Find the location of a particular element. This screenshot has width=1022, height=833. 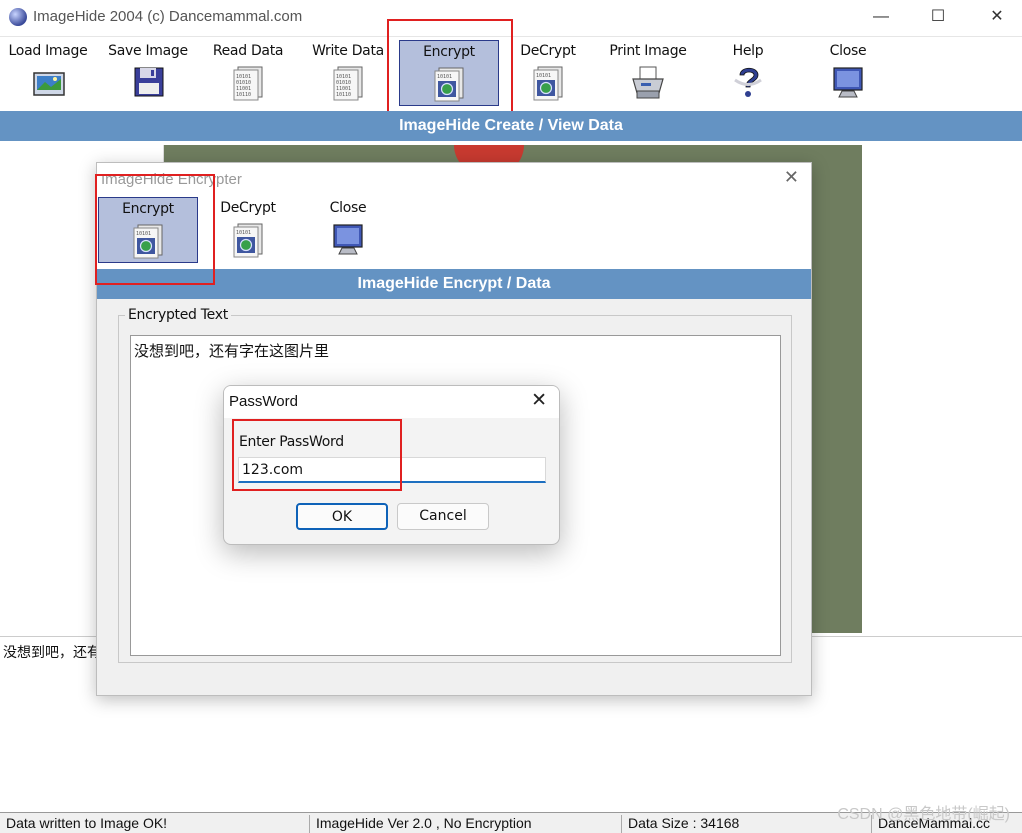

write-data-label: Write Data is located at coordinates (348, 51).